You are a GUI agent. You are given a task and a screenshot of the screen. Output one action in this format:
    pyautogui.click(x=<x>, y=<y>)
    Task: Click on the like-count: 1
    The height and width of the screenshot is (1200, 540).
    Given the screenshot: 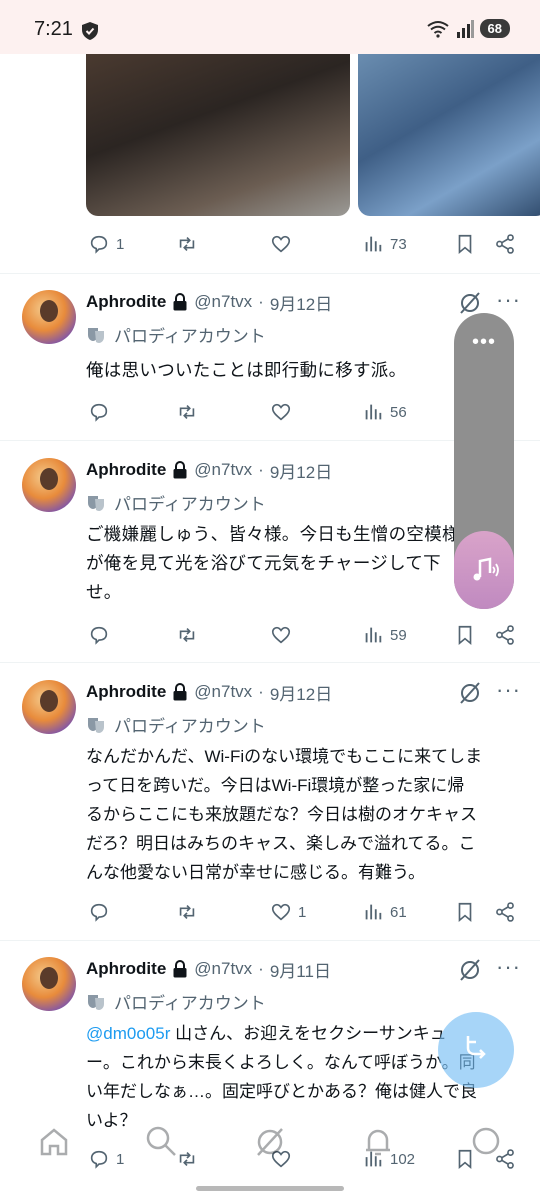 What is the action you would take?
    pyautogui.click(x=302, y=912)
    